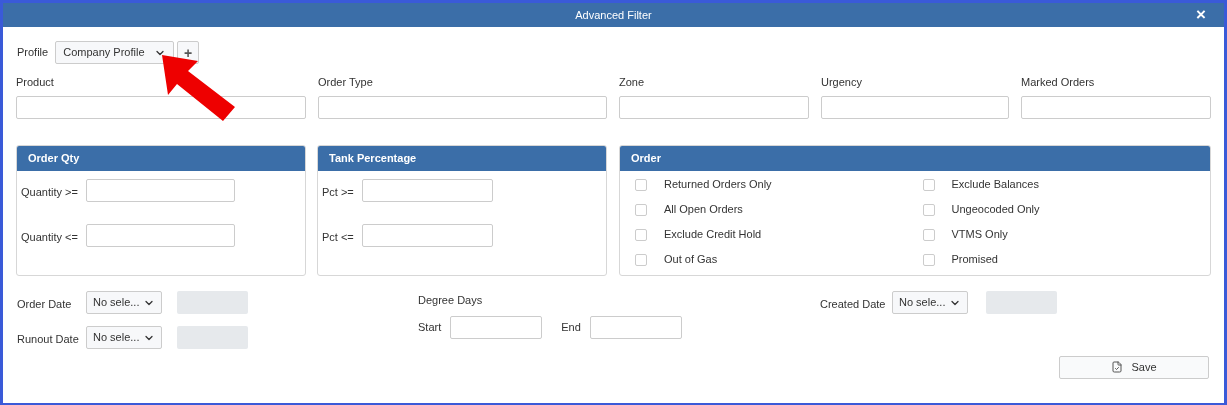 This screenshot has width=1227, height=405. I want to click on field-label: Product, so click(35, 82).